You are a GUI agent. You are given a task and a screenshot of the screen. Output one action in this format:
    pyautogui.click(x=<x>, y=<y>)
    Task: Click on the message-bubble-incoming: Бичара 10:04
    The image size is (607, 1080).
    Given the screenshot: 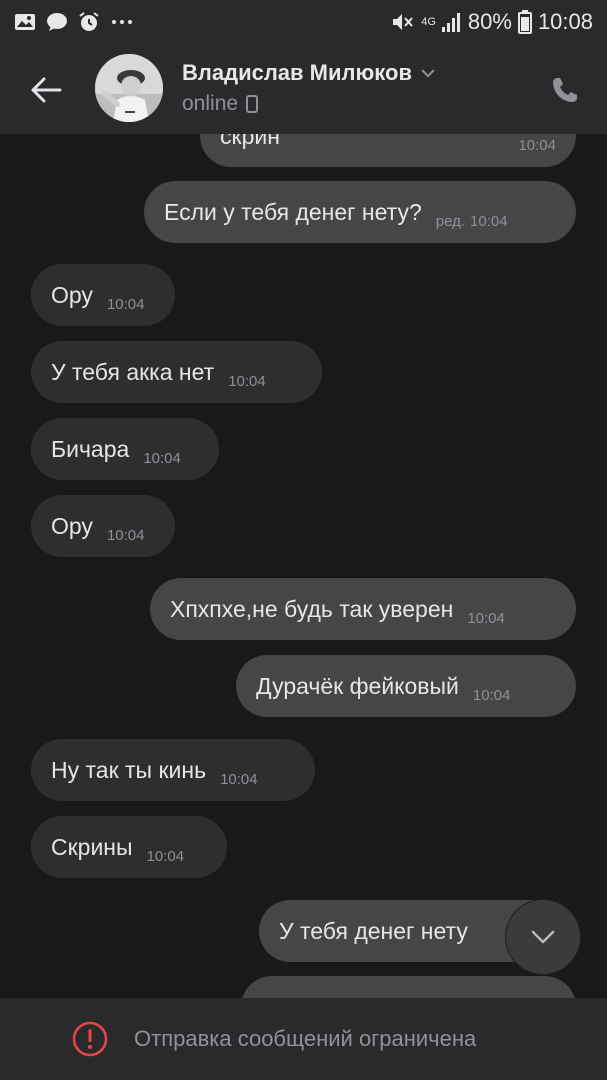 What is the action you would take?
    pyautogui.click(x=125, y=449)
    